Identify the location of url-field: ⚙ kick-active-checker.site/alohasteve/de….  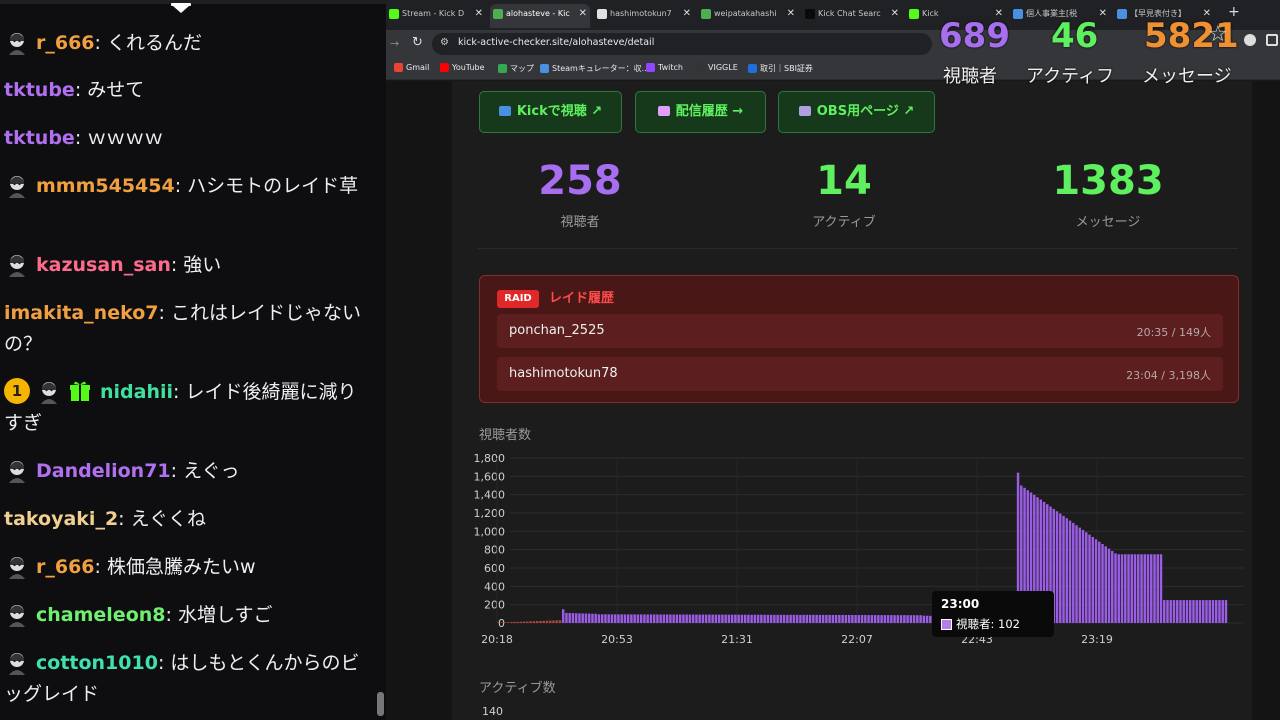
(682, 44).